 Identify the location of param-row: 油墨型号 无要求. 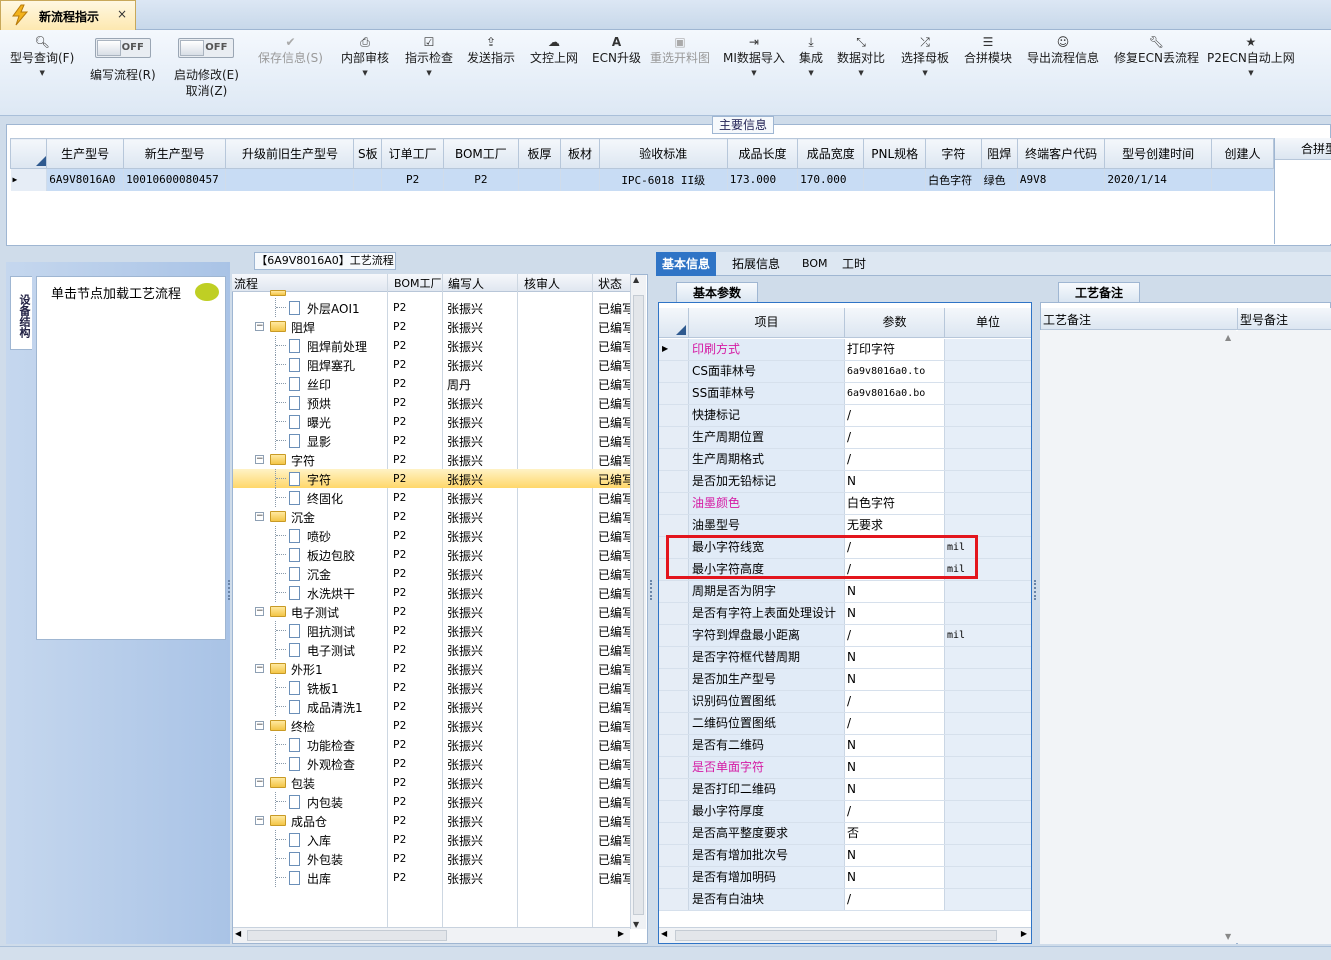
(845, 526).